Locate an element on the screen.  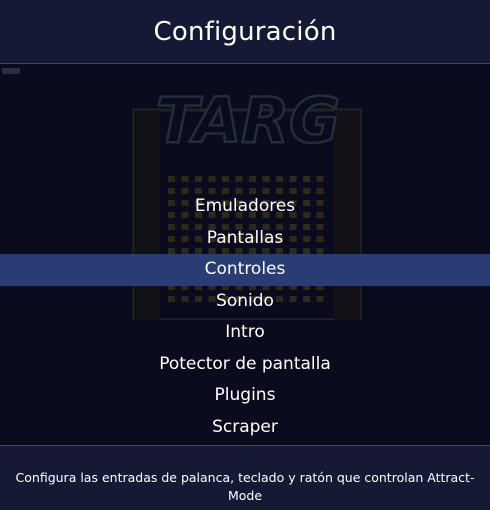
header-bar: Configuración is located at coordinates (245, 32).